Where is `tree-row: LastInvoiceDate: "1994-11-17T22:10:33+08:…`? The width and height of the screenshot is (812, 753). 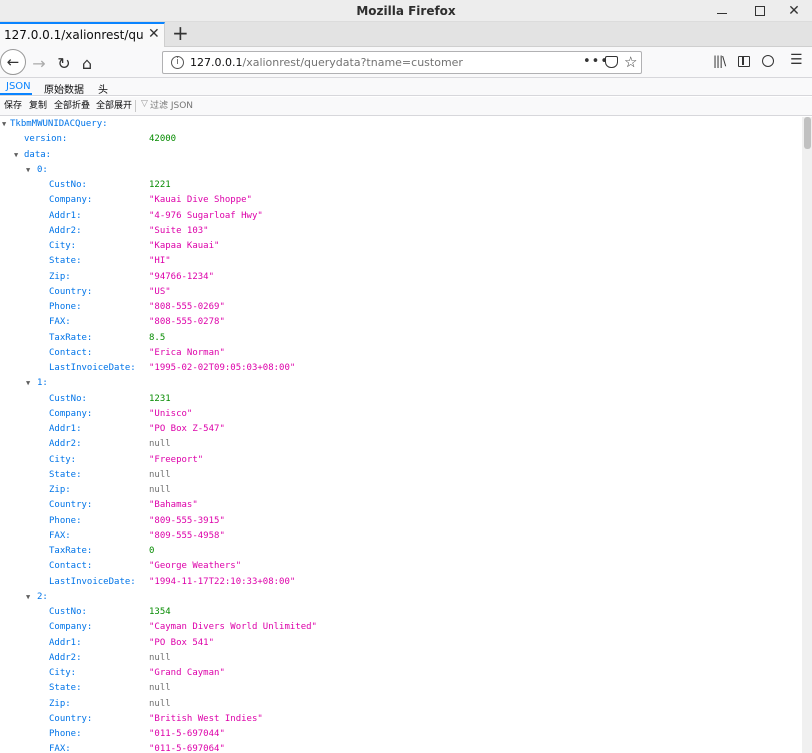
tree-row: LastInvoiceDate: "1994-11-17T22:10:33+08:… is located at coordinates (401, 582).